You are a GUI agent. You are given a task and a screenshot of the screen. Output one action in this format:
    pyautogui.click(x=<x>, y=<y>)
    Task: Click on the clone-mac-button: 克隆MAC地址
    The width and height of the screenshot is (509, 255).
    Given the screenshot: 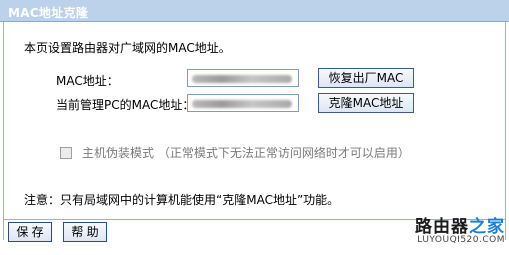 What is the action you would take?
    pyautogui.click(x=366, y=103)
    